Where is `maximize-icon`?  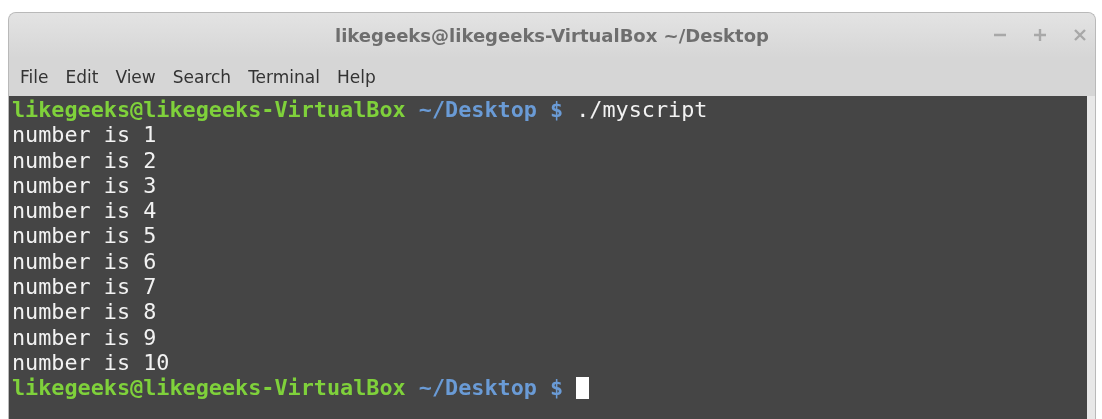 maximize-icon is located at coordinates (1040, 35).